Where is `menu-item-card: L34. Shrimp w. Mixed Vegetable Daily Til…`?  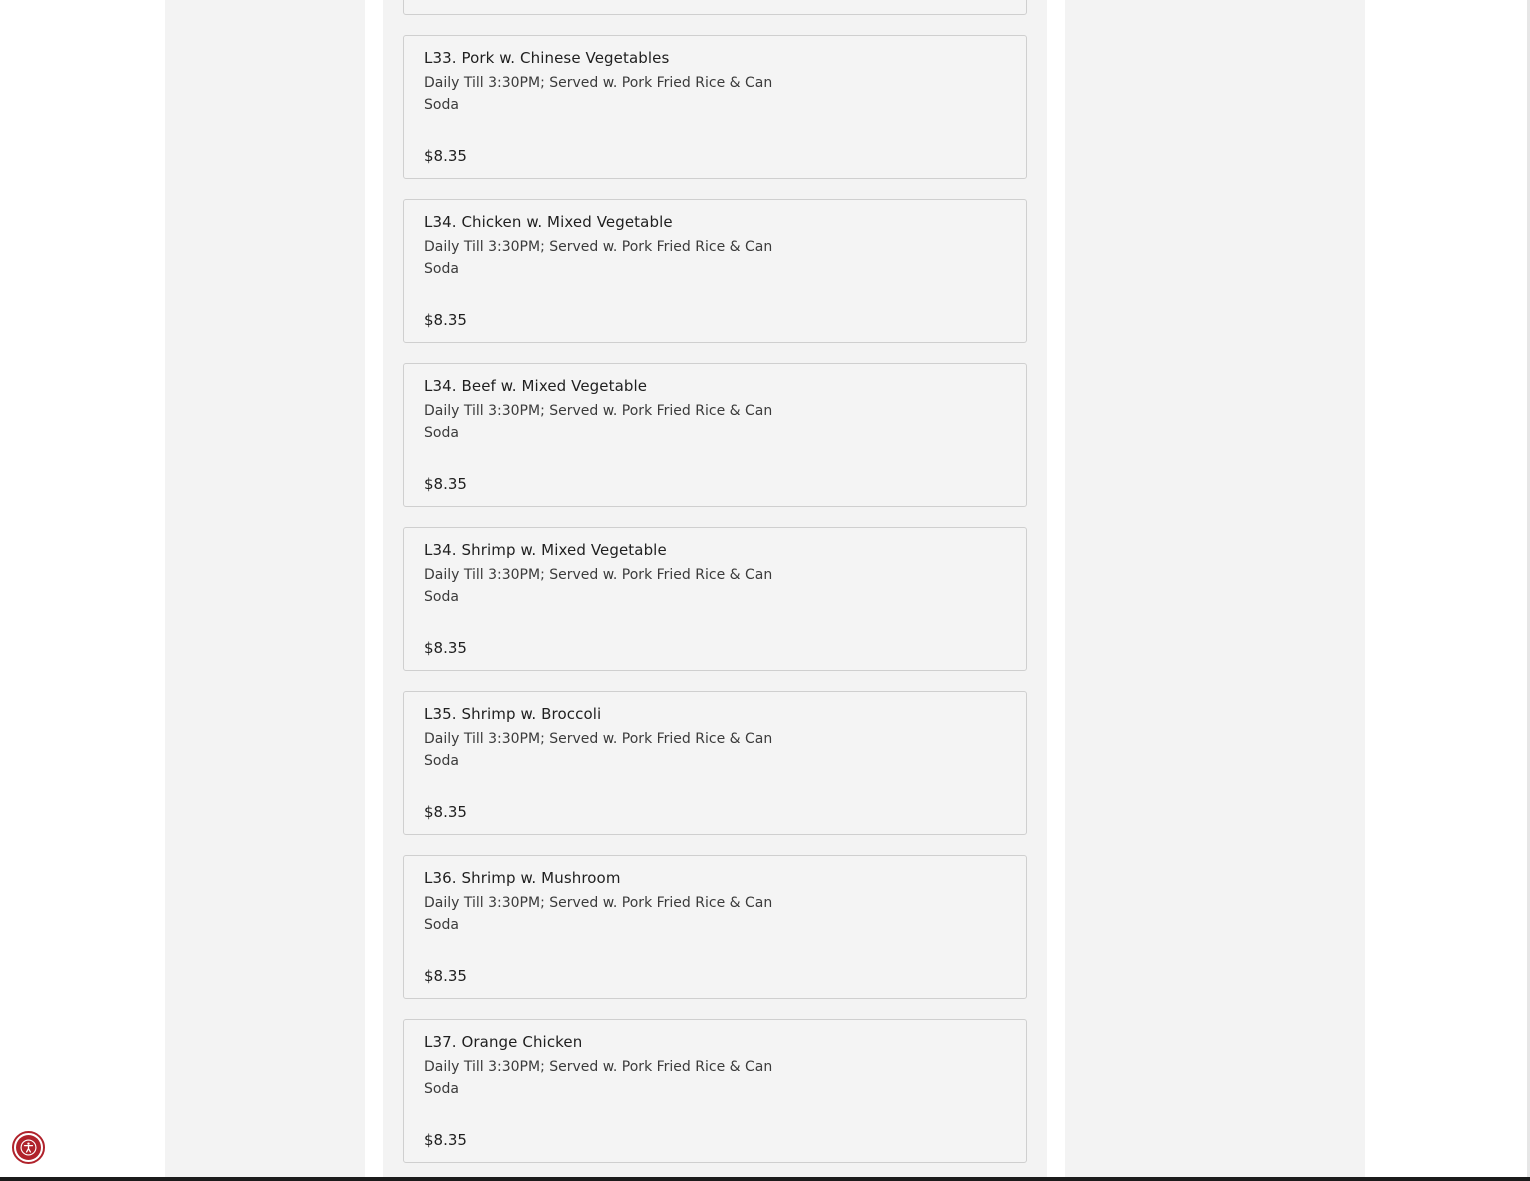
menu-item-card: L34. Shrimp w. Mixed Vegetable Daily Til… is located at coordinates (715, 599).